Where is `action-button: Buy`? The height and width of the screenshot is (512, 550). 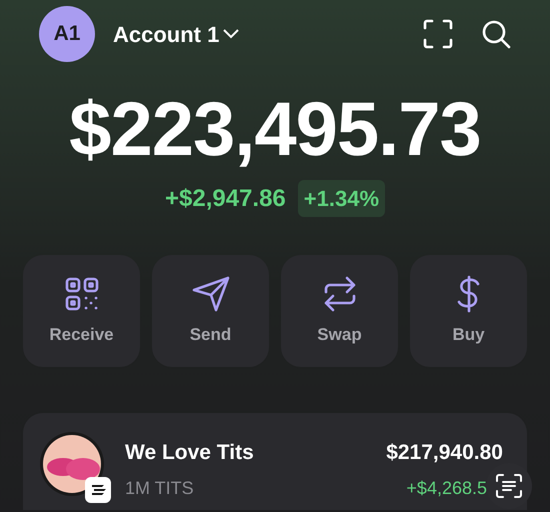
action-button: Buy is located at coordinates (468, 311).